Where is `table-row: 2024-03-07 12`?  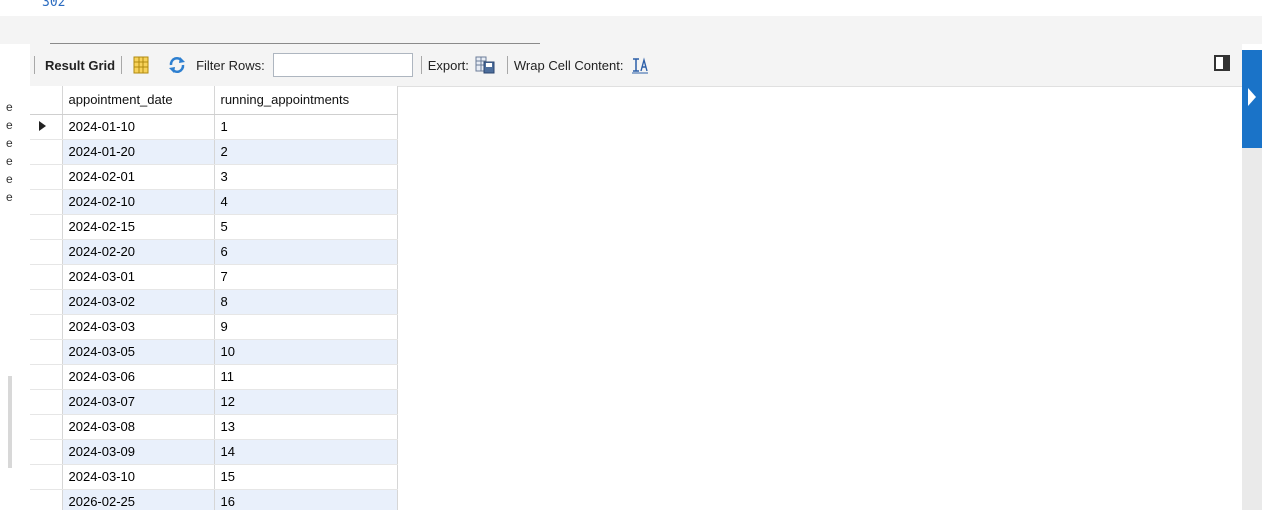
table-row: 2024-03-07 12 is located at coordinates (214, 402).